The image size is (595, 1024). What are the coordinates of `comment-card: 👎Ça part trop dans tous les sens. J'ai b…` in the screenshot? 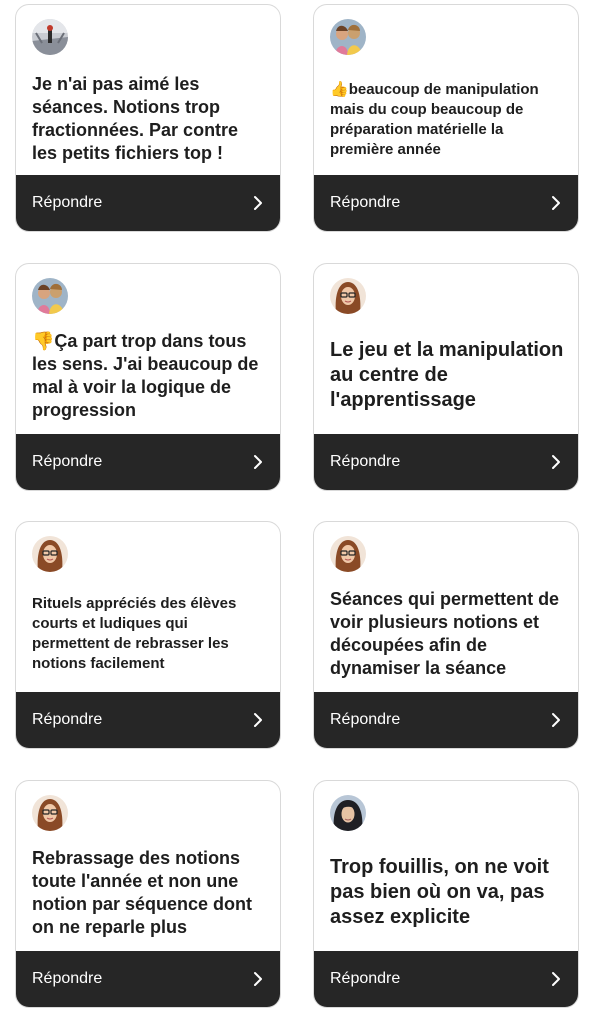 It's located at (148, 377).